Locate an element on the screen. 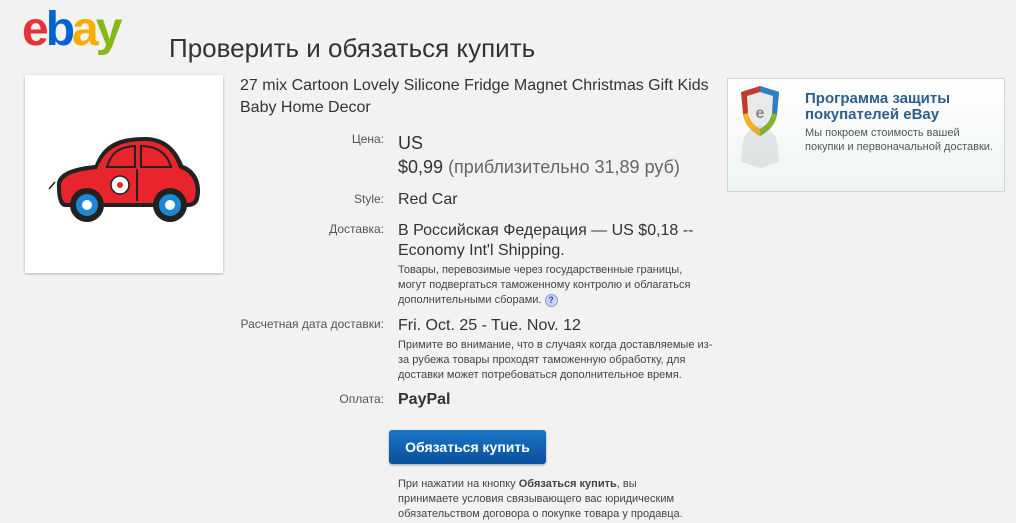 Image resolution: width=1016 pixels, height=523 pixels. price-value-block: US $0,99 (приблизительно 31,89 руб) is located at coordinates (563, 155).